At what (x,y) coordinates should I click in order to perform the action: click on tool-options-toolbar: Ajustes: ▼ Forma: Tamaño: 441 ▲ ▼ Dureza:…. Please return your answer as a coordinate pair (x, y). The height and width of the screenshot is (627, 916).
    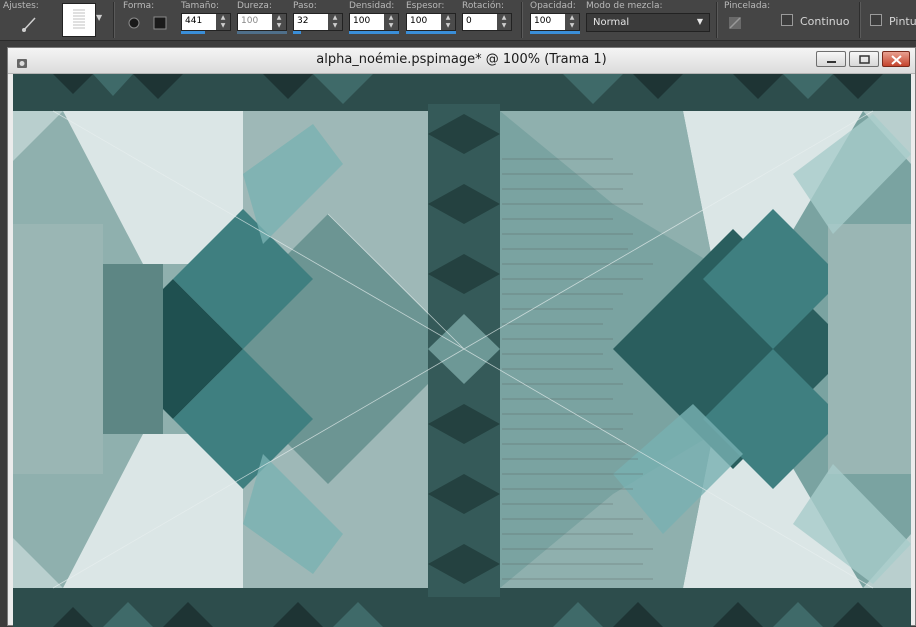
    Looking at the image, I should click on (458, 20).